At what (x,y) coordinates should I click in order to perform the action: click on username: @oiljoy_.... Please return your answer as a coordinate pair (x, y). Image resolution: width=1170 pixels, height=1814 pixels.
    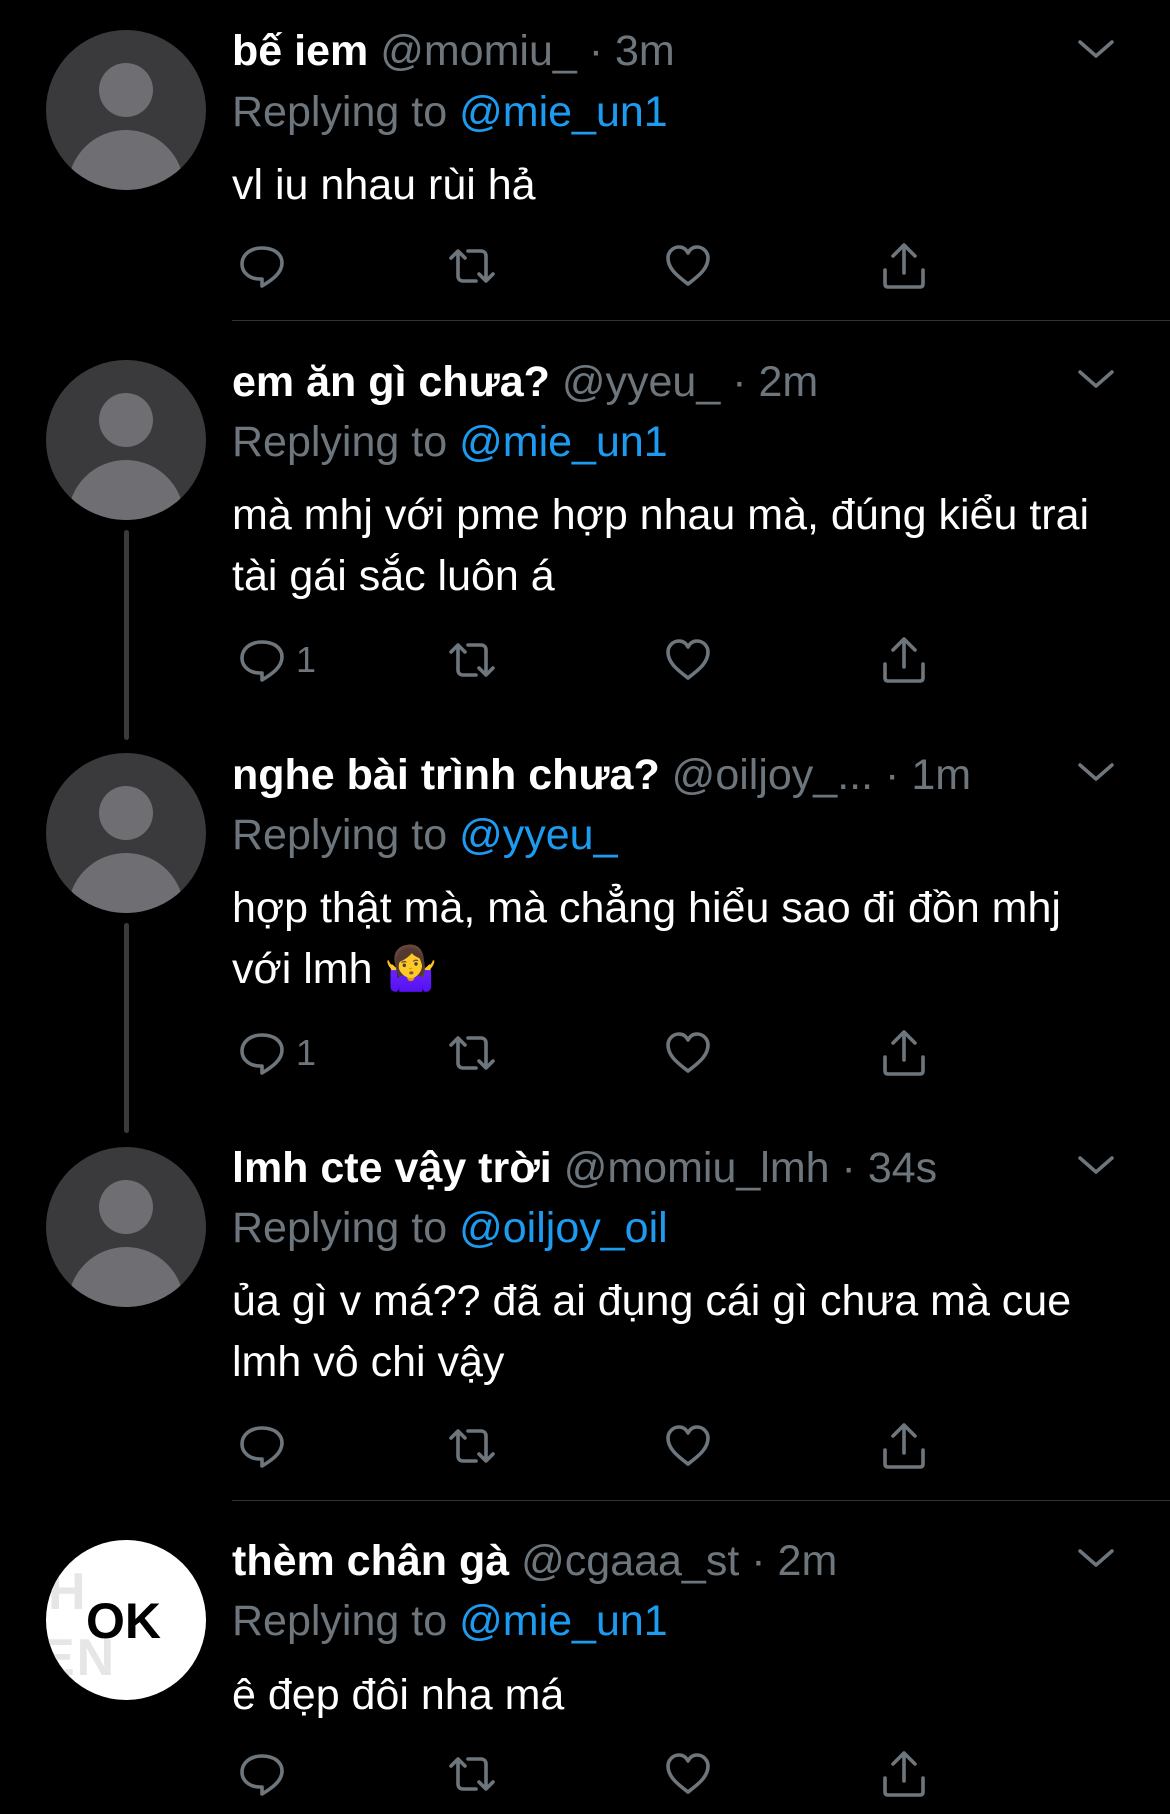
    Looking at the image, I should click on (772, 775).